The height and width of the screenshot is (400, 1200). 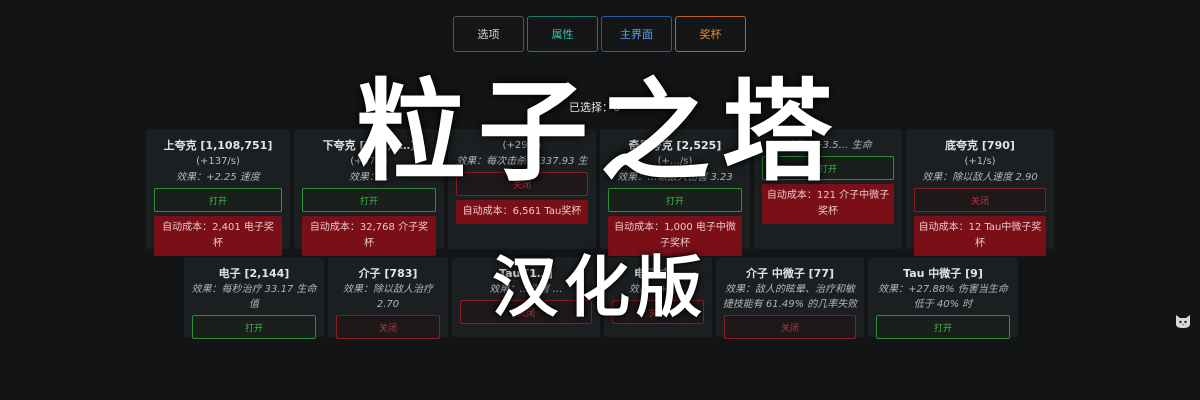 What do you see at coordinates (488, 34) in the screenshot?
I see `tab-options: 选项` at bounding box center [488, 34].